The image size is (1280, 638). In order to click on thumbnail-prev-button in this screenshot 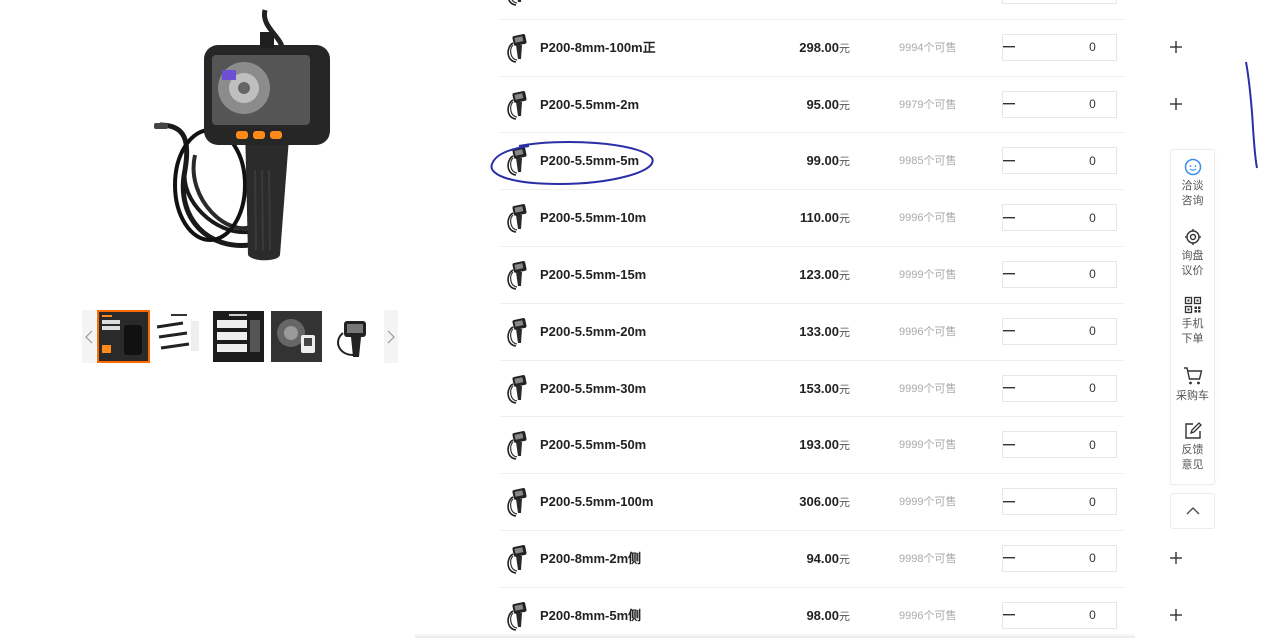, I will do `click(89, 336)`.